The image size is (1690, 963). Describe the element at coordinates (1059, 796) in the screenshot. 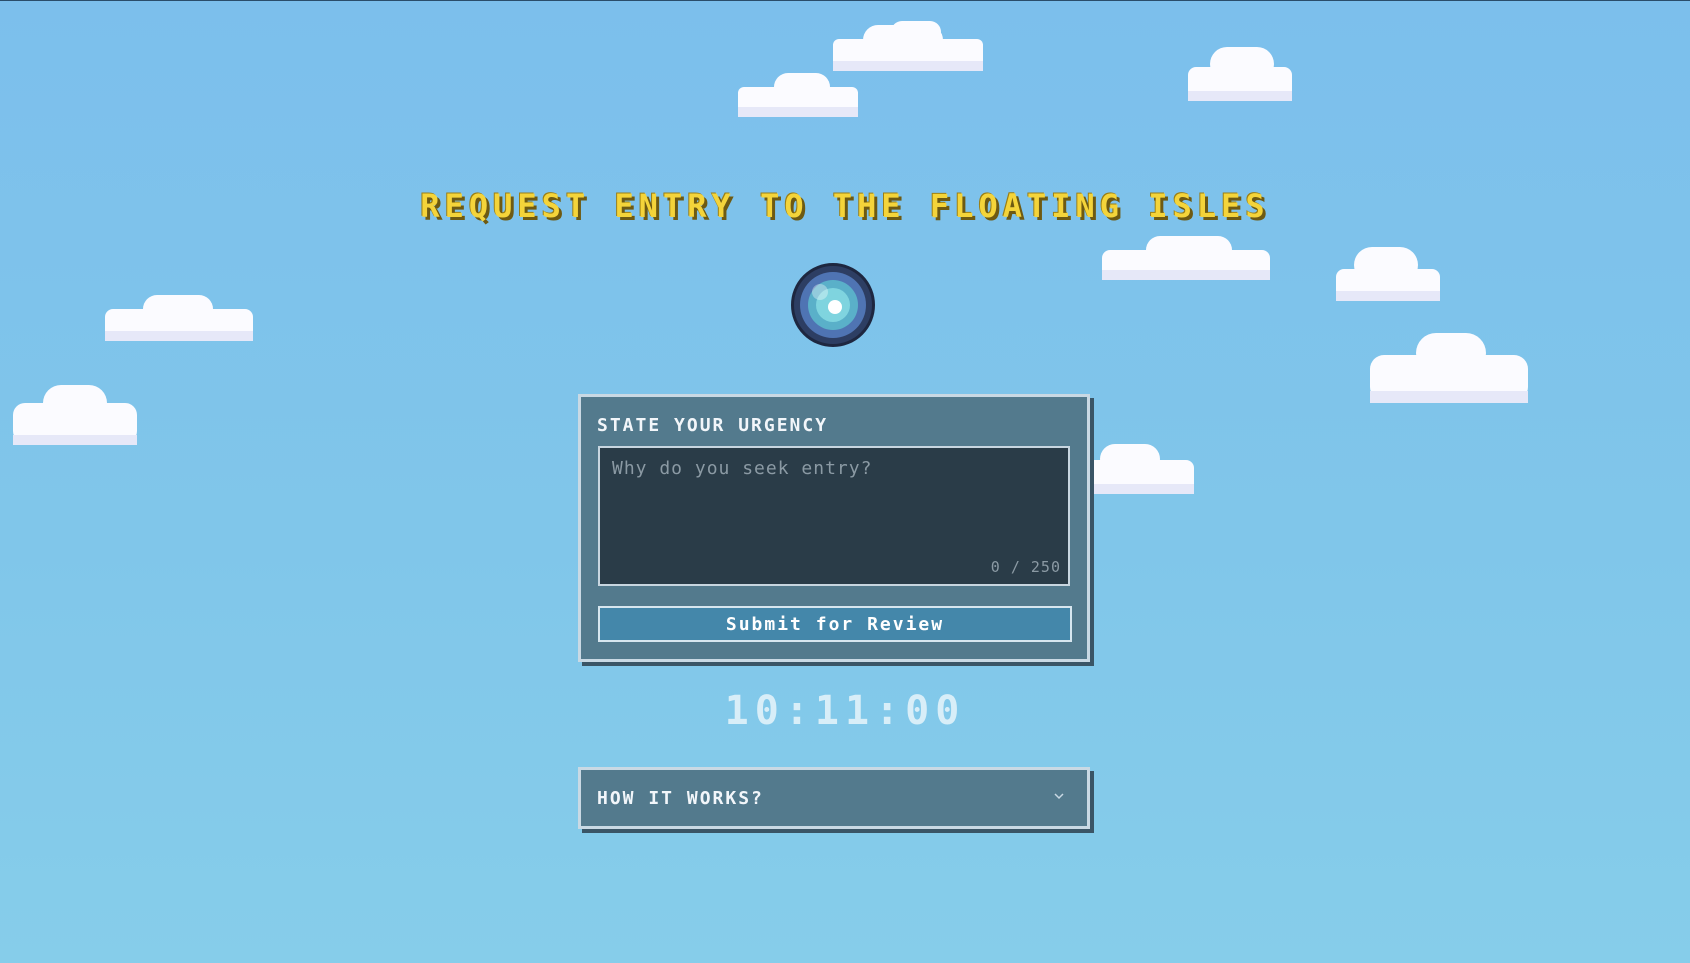

I see `chevron-down-icon` at that location.